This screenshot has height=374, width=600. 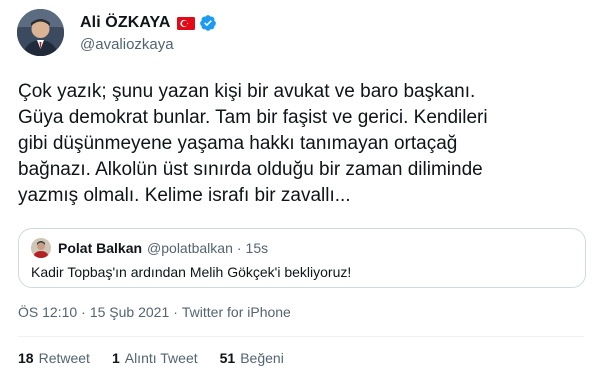 What do you see at coordinates (185, 23) in the screenshot?
I see `turkey-flag-icon` at bounding box center [185, 23].